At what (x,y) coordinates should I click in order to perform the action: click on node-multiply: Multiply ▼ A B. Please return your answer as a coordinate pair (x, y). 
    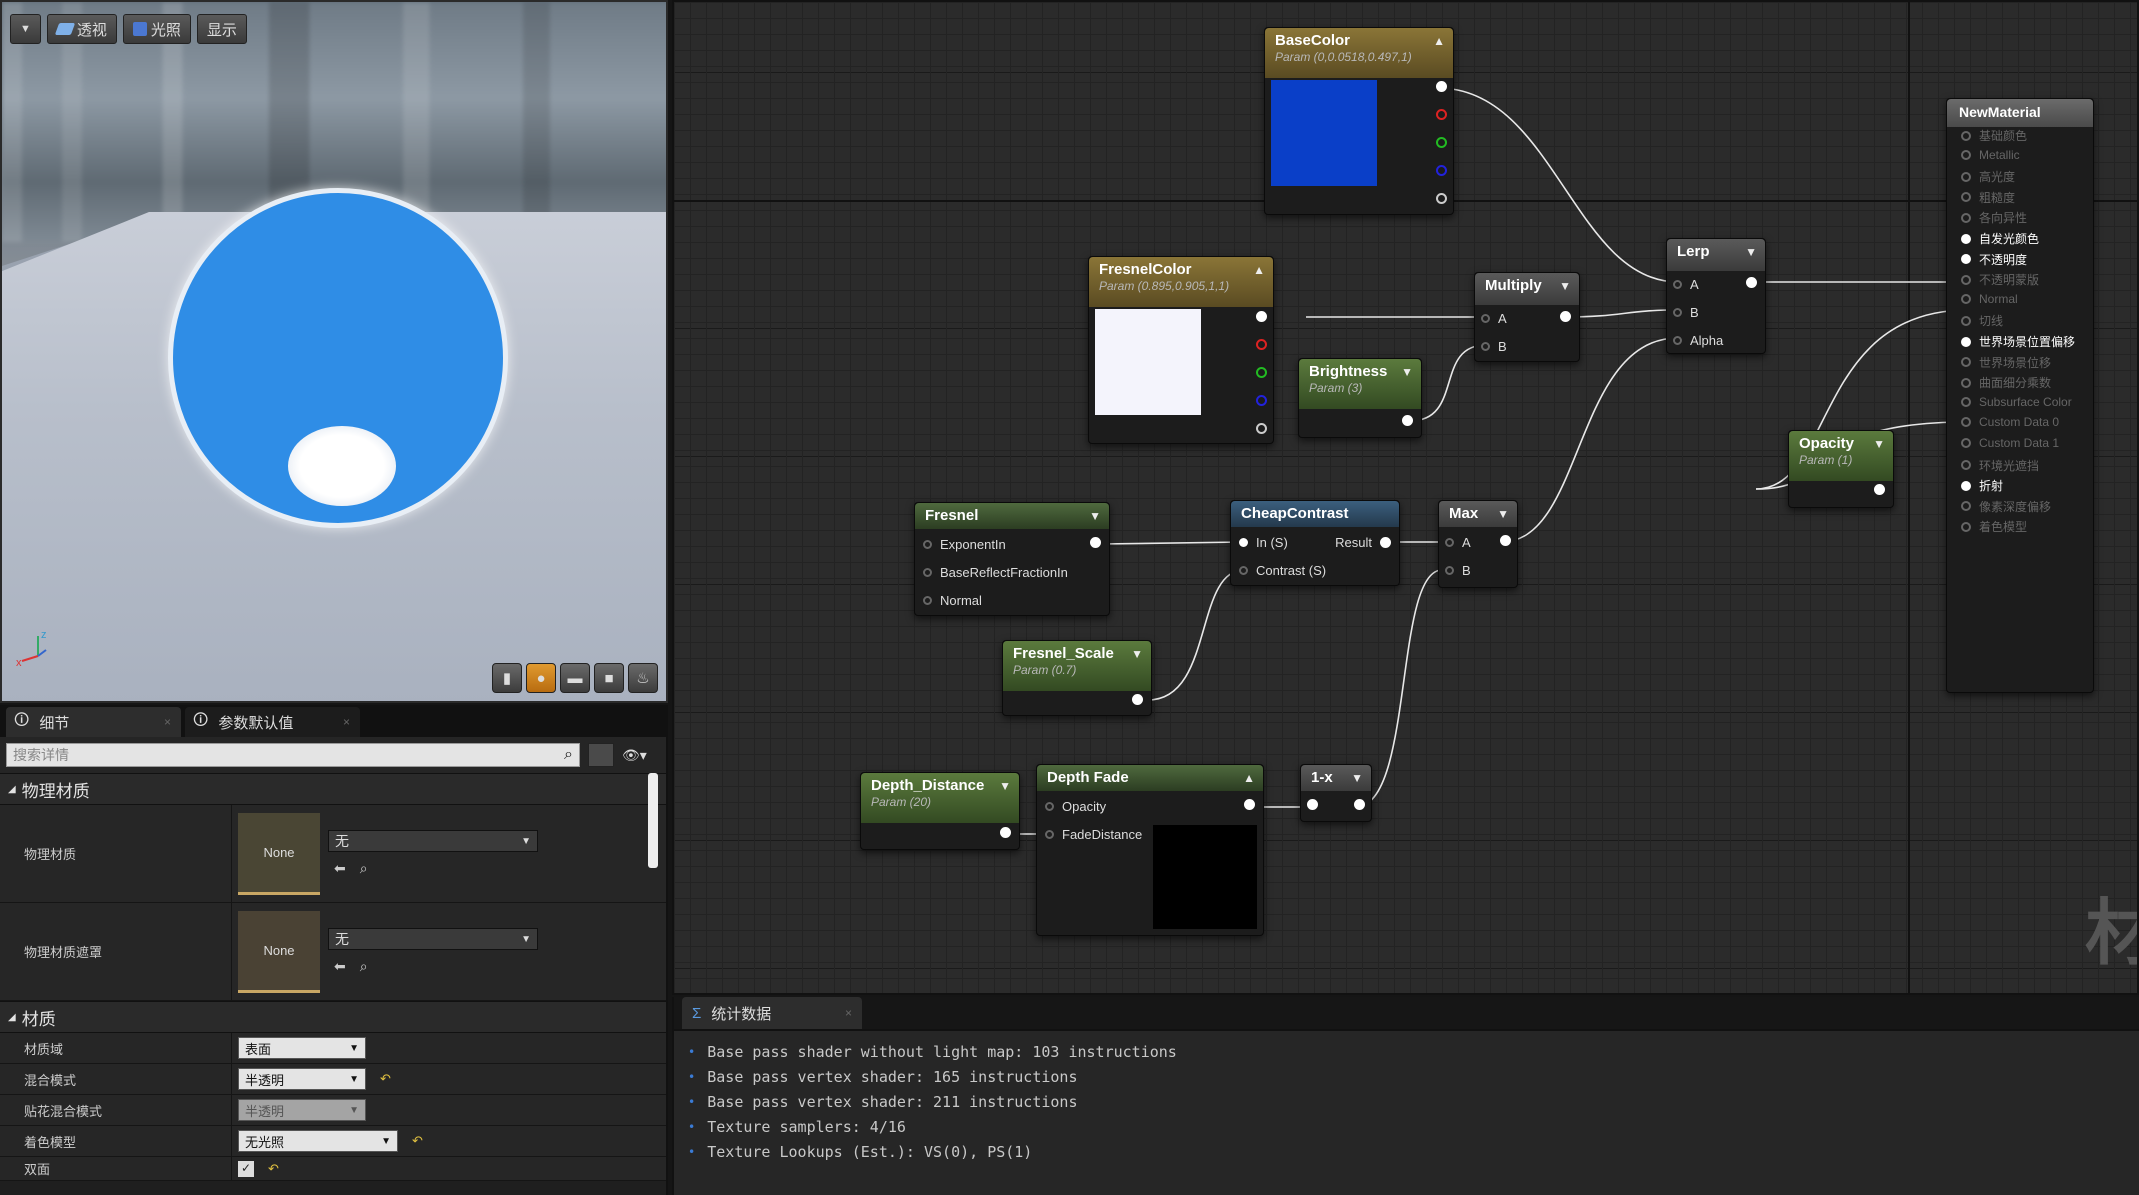
    Looking at the image, I should click on (1527, 317).